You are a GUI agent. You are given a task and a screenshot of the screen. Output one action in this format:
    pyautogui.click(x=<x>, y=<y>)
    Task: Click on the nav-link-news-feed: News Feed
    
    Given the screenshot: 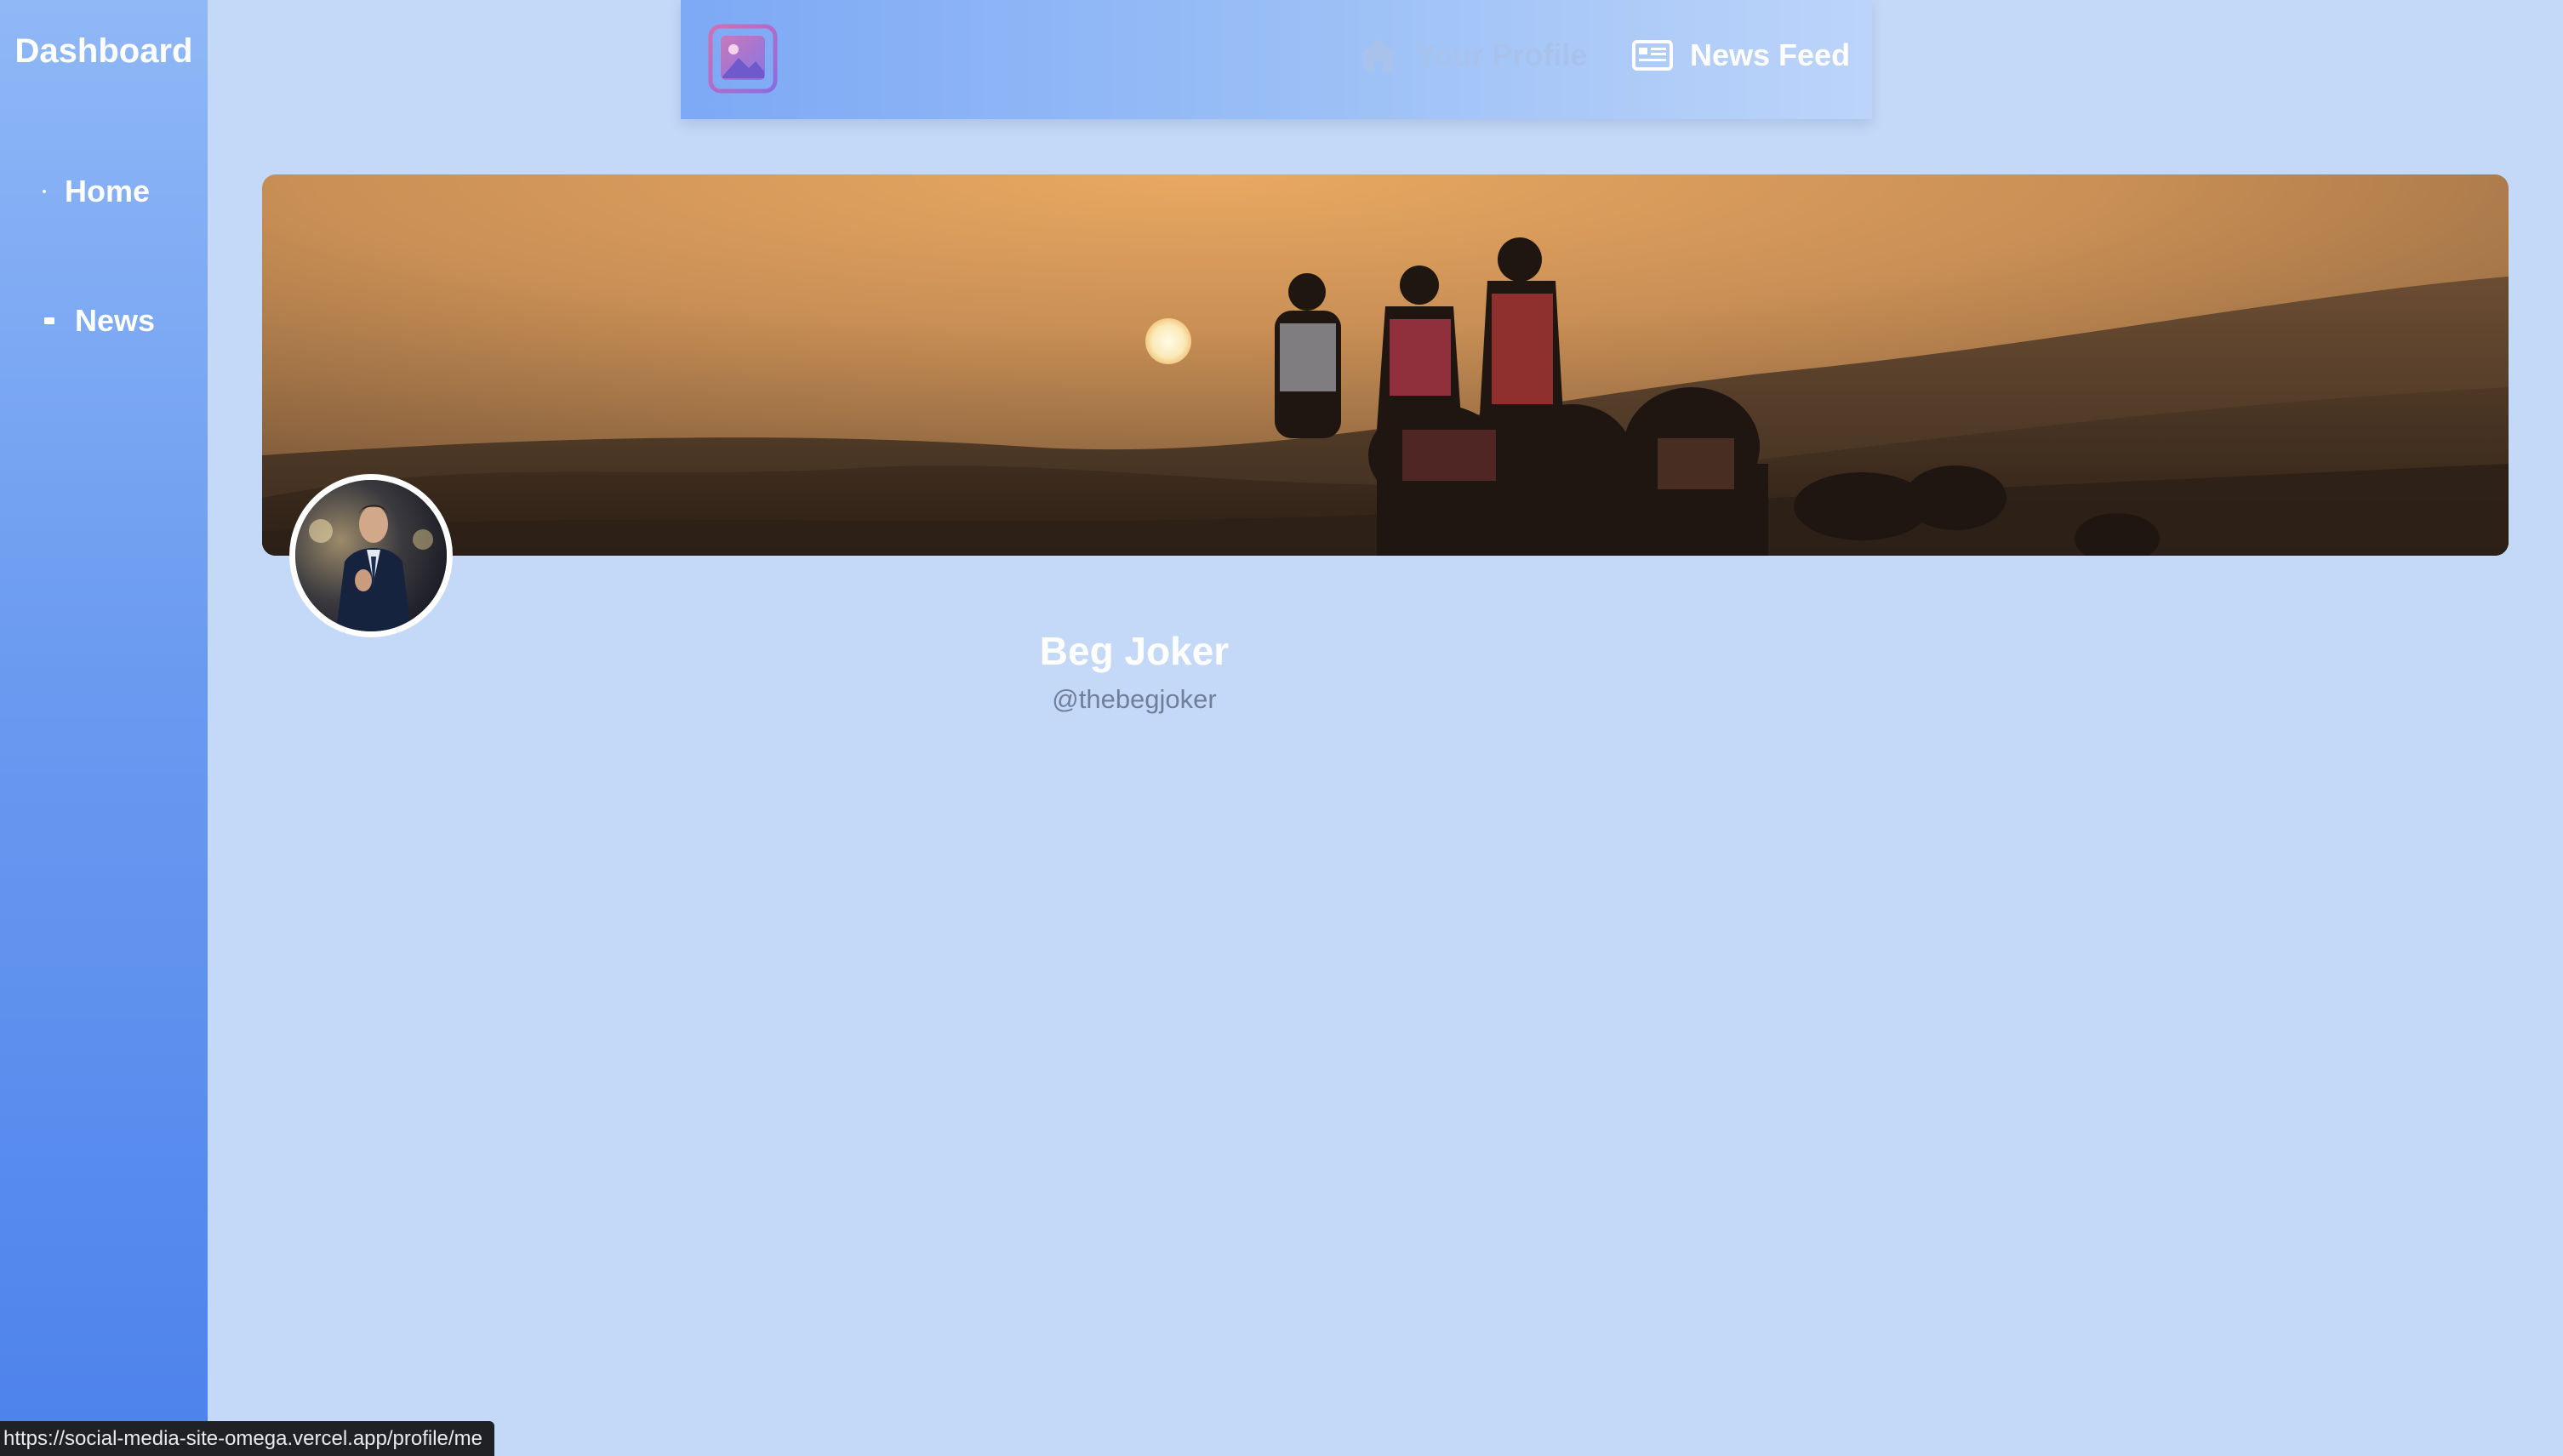 What is the action you would take?
    pyautogui.click(x=1741, y=55)
    